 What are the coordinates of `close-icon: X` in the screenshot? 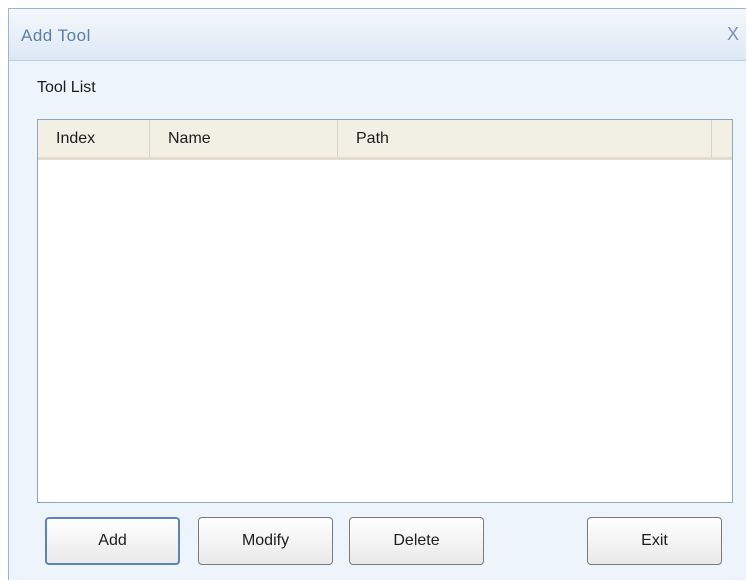 It's located at (733, 34).